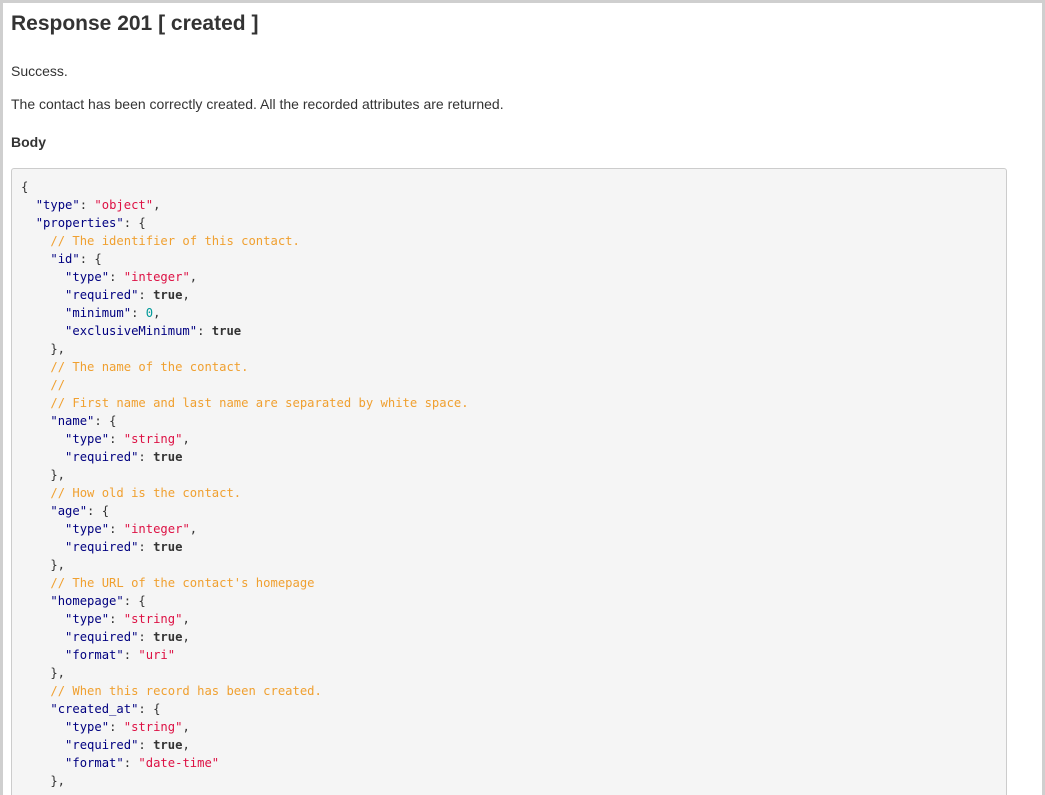 The image size is (1045, 795). What do you see at coordinates (513, 313) in the screenshot?
I see `code-line: "minimum": 0,` at bounding box center [513, 313].